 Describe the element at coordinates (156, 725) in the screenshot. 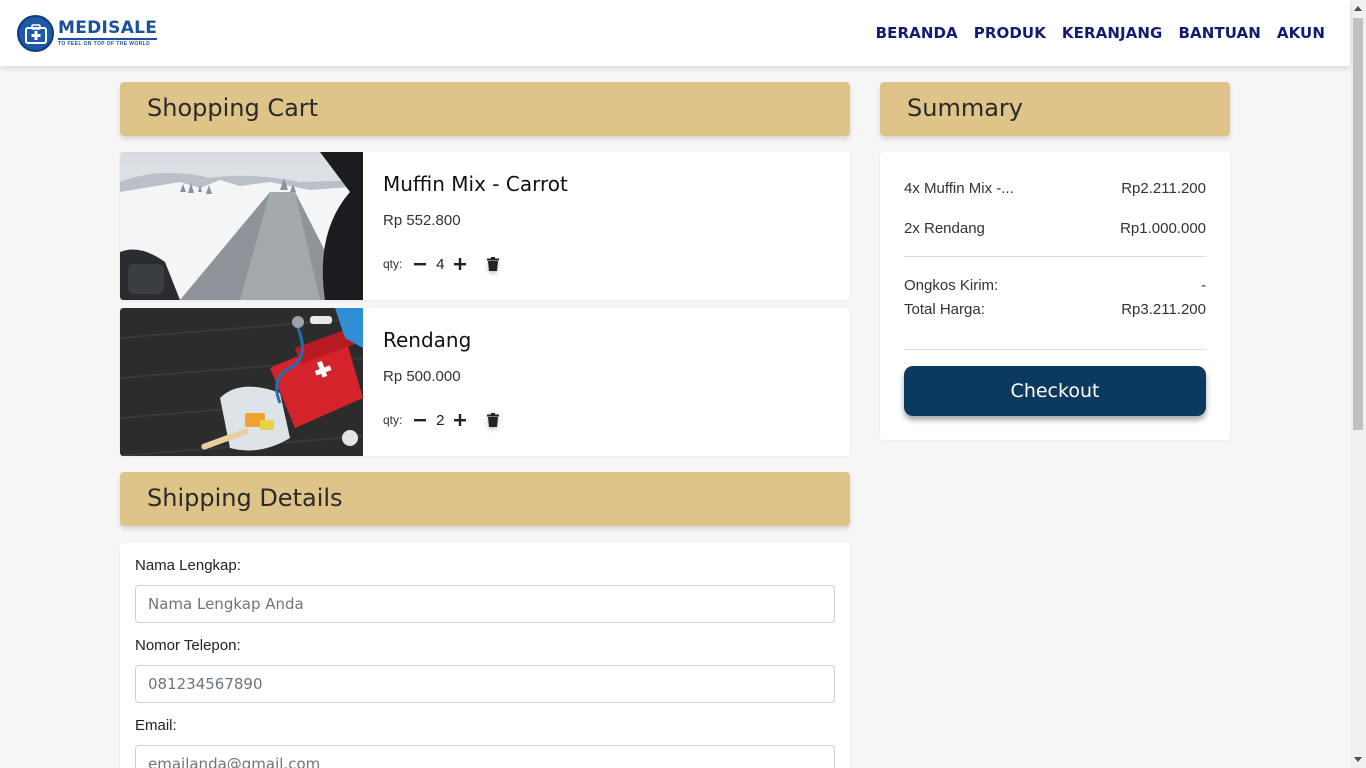

I see `email-label: Email:` at that location.